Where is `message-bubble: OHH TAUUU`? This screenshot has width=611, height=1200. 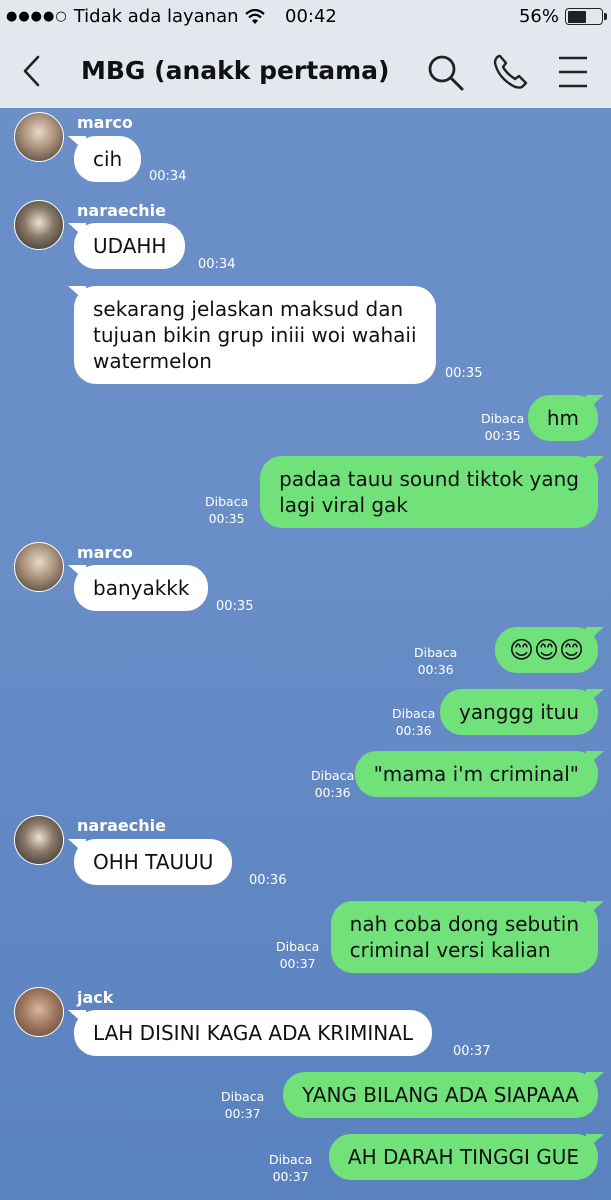
message-bubble: OHH TAUUU is located at coordinates (153, 862).